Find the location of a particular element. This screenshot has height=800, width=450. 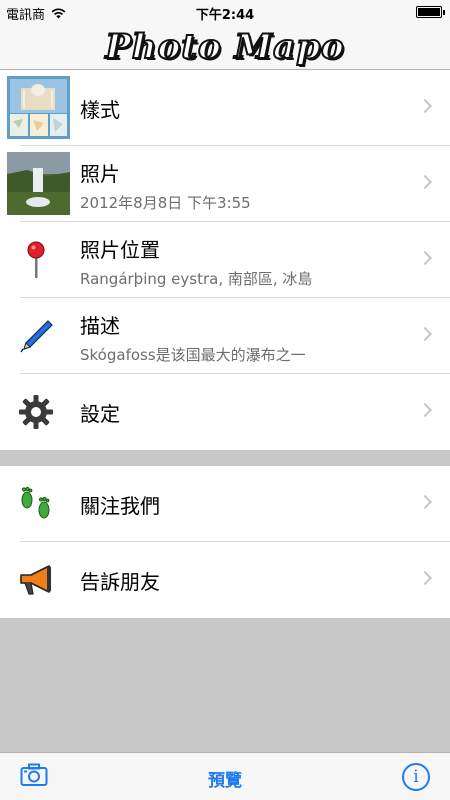

preview-button: 預覽 is located at coordinates (225, 778).